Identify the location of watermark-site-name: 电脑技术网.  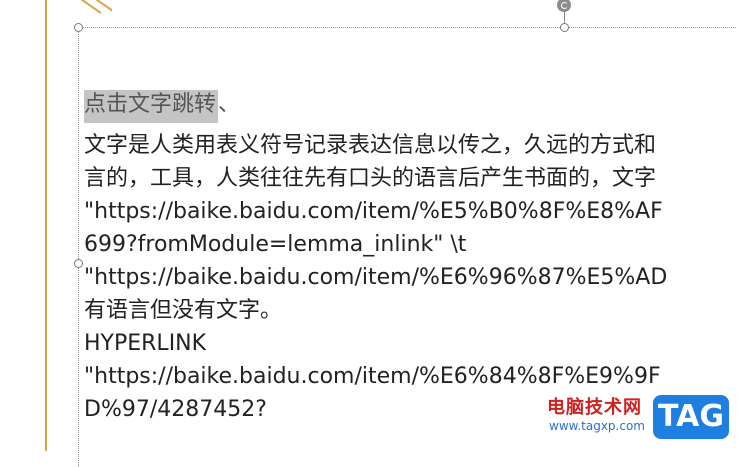
(594, 407).